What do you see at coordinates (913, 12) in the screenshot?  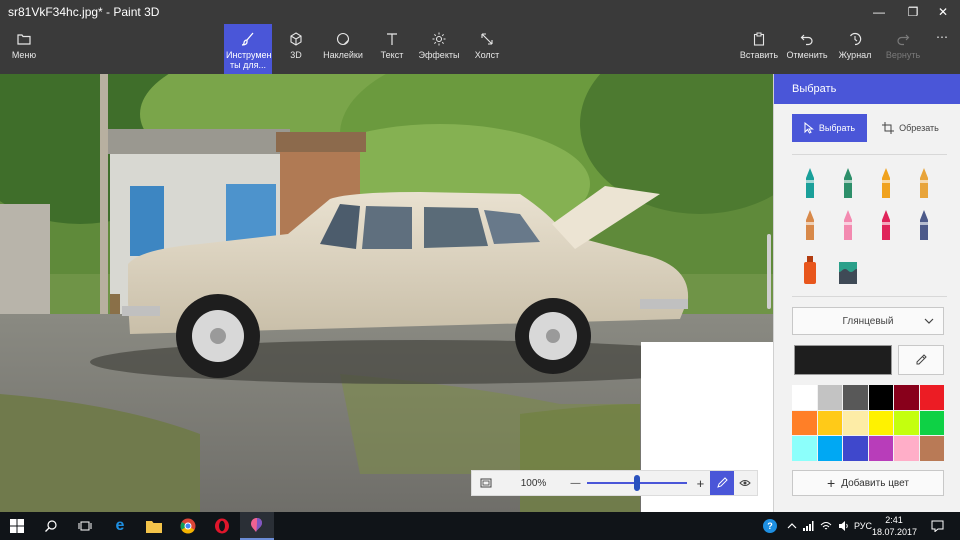 I see `maximize-button: ❐` at bounding box center [913, 12].